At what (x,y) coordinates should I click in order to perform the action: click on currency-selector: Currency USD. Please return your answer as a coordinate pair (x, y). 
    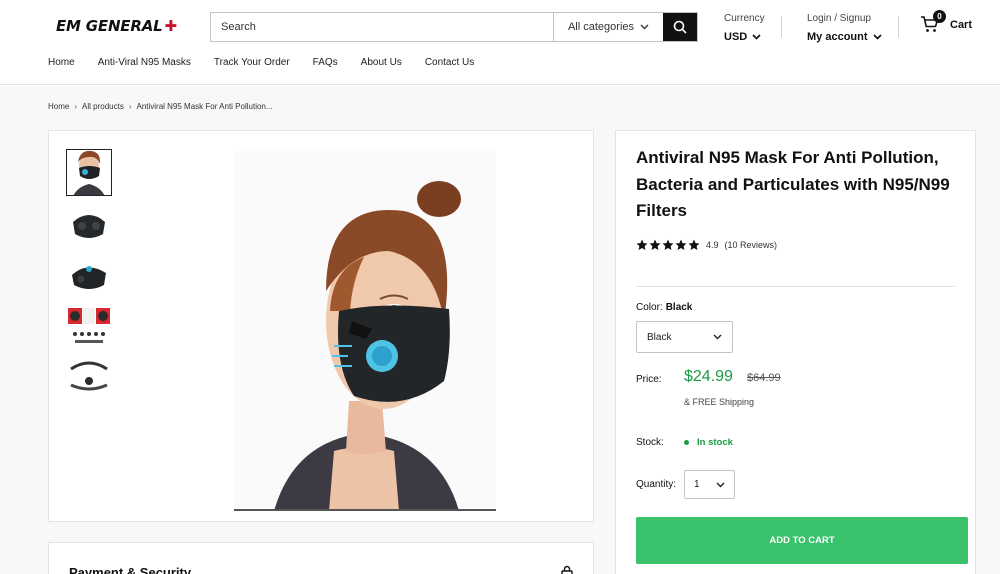
    Looking at the image, I should click on (744, 29).